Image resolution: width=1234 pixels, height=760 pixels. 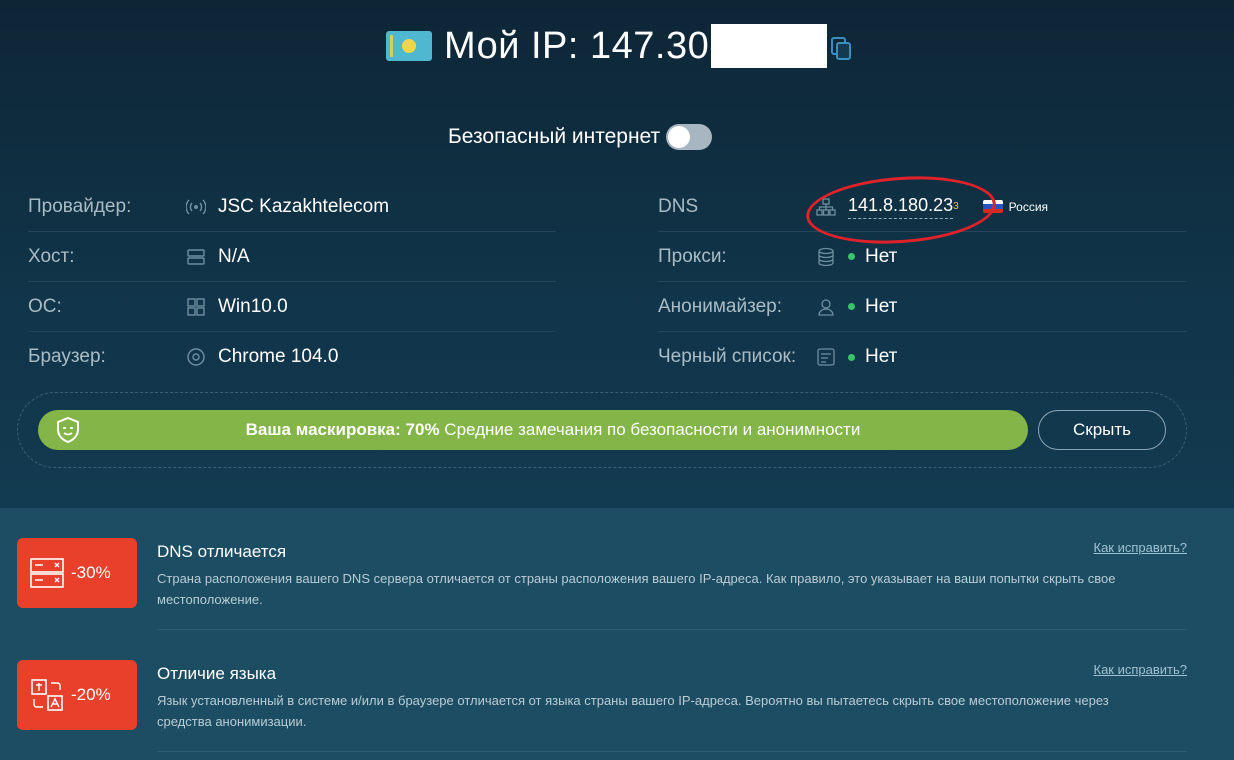 I want to click on info-row-provider: Провайдер: JSC Kazakhtelecom, so click(x=292, y=207).